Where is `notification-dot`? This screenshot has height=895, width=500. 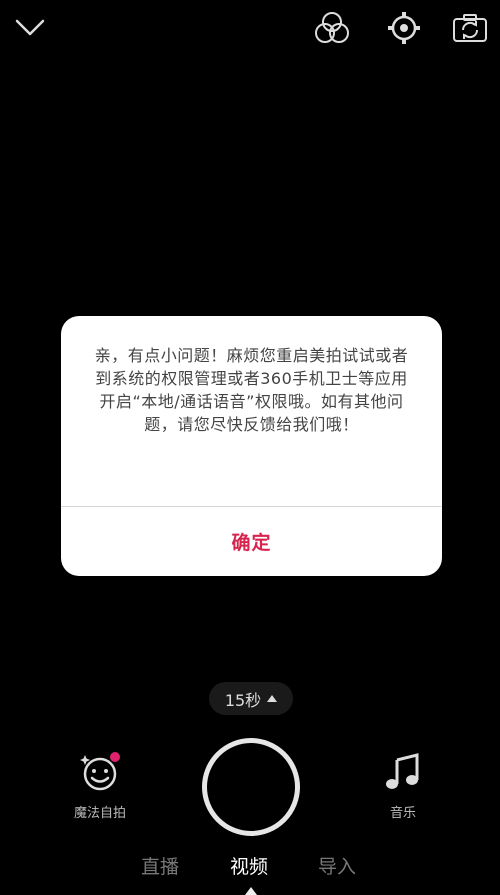 notification-dot is located at coordinates (115, 757).